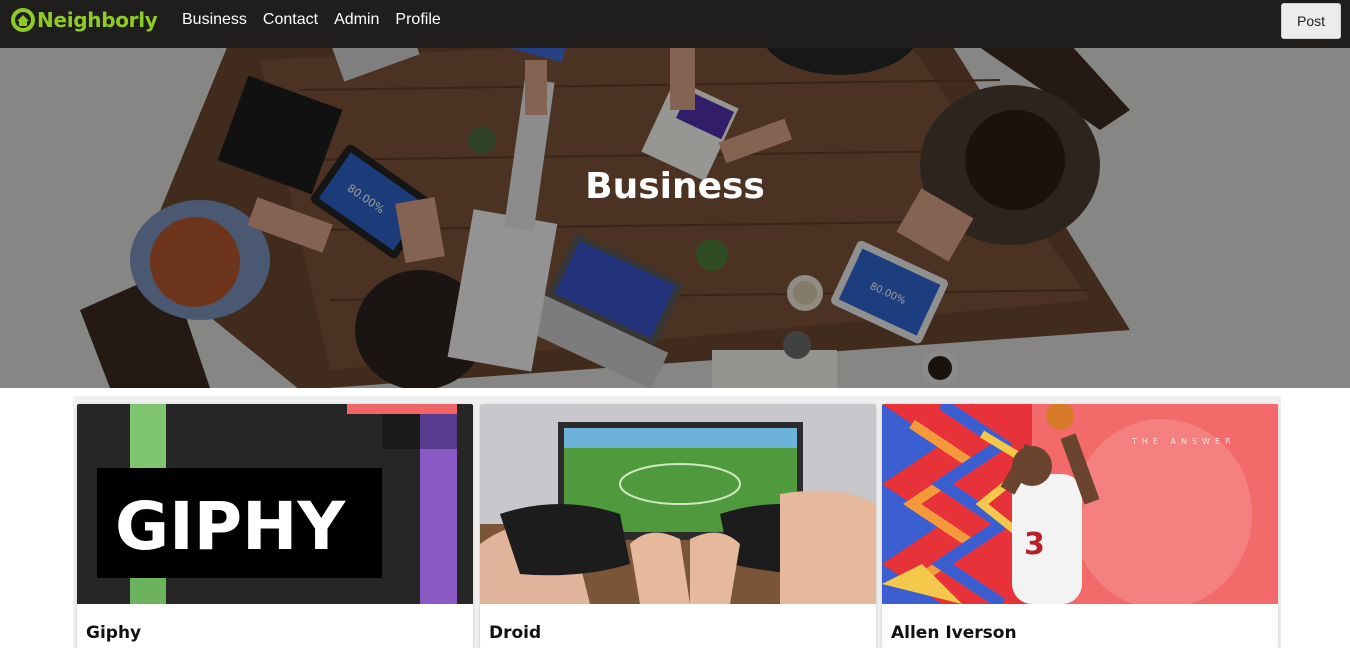 Image resolution: width=1350 pixels, height=648 pixels. Describe the element at coordinates (675, 186) in the screenshot. I see `page-title: Business` at that location.